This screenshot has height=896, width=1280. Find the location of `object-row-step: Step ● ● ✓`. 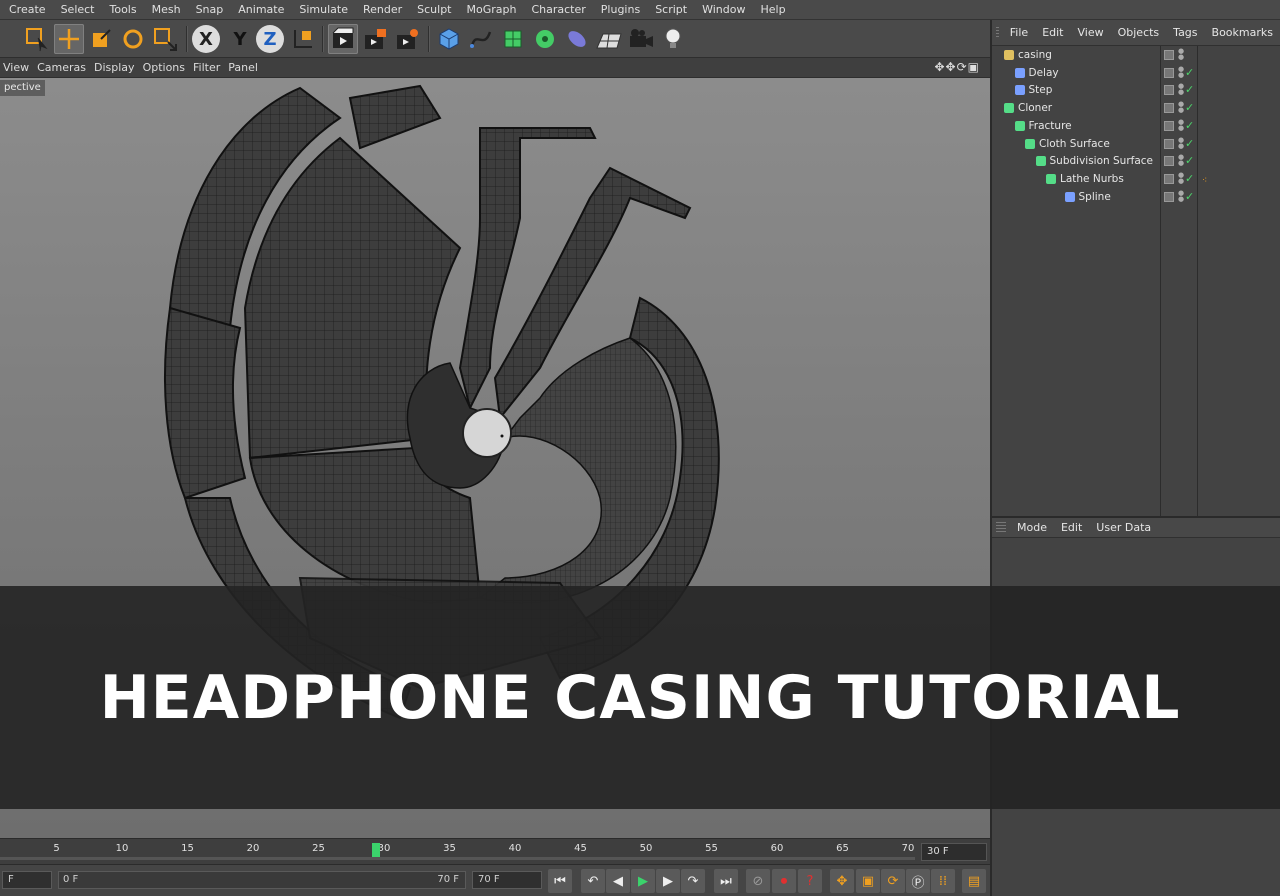

object-row-step: Step ● ● ✓ is located at coordinates (1136, 90).